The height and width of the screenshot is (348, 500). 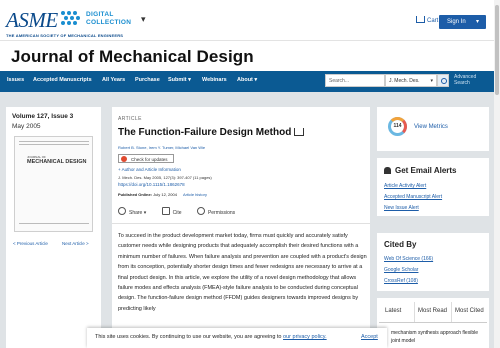 I want to click on cart-link: Cart, so click(x=427, y=20).